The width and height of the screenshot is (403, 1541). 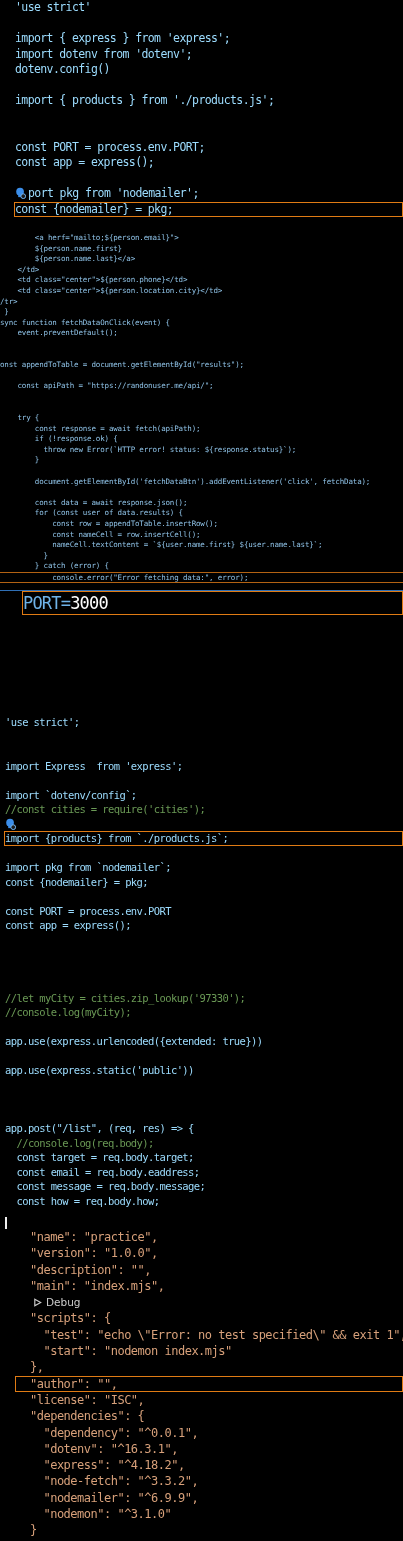 What do you see at coordinates (121, 1481) in the screenshot?
I see `code-line: "node-fetch": "^3.3.2",` at bounding box center [121, 1481].